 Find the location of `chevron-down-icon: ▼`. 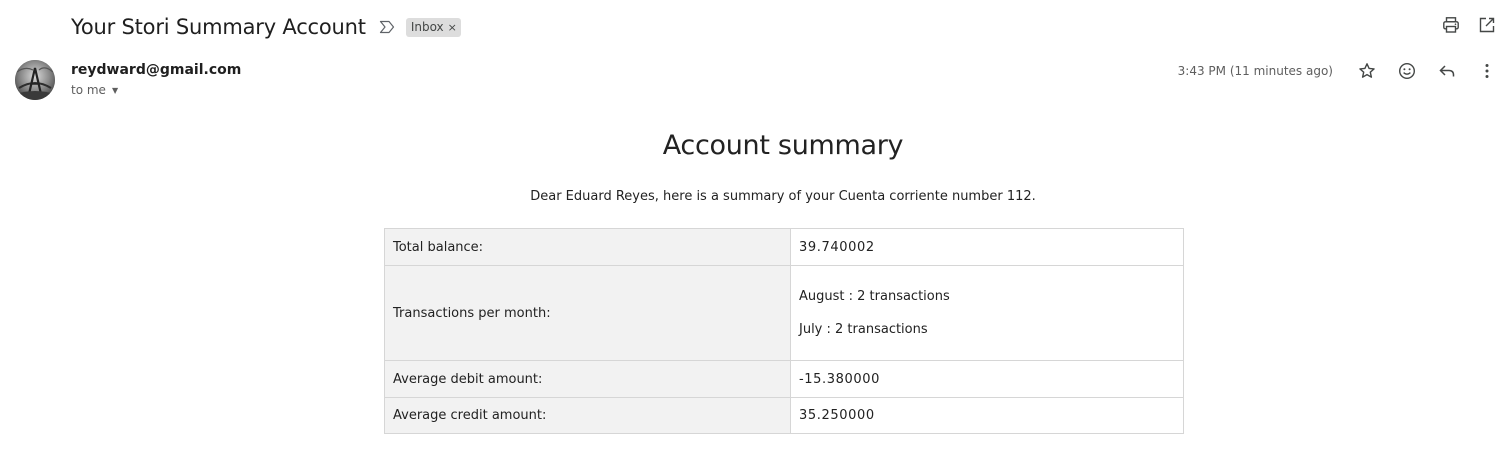

chevron-down-icon: ▼ is located at coordinates (115, 90).